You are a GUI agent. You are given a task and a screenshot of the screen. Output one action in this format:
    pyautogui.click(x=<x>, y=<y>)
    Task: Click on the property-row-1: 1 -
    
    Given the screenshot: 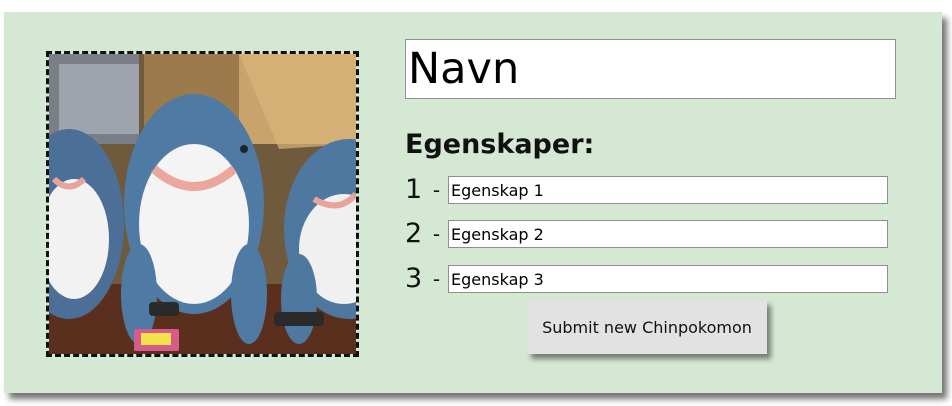 What is the action you would take?
    pyautogui.click(x=646, y=190)
    